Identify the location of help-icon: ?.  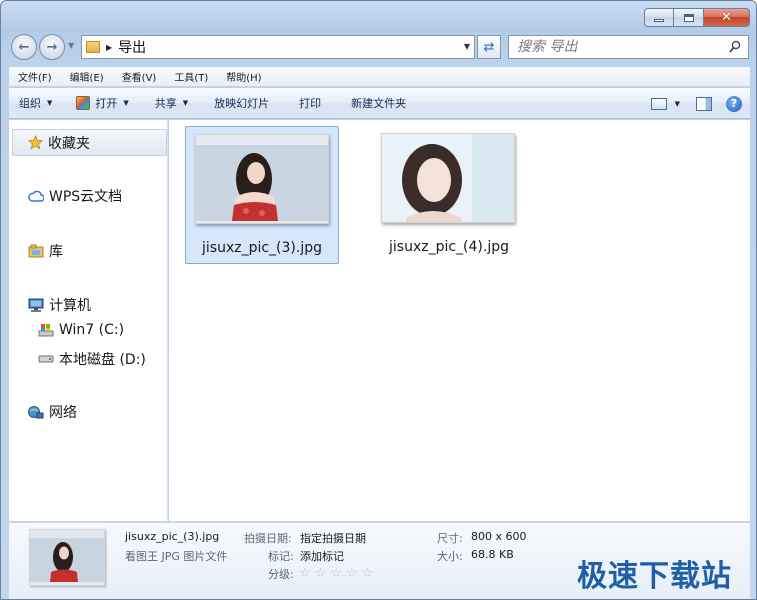
(734, 103).